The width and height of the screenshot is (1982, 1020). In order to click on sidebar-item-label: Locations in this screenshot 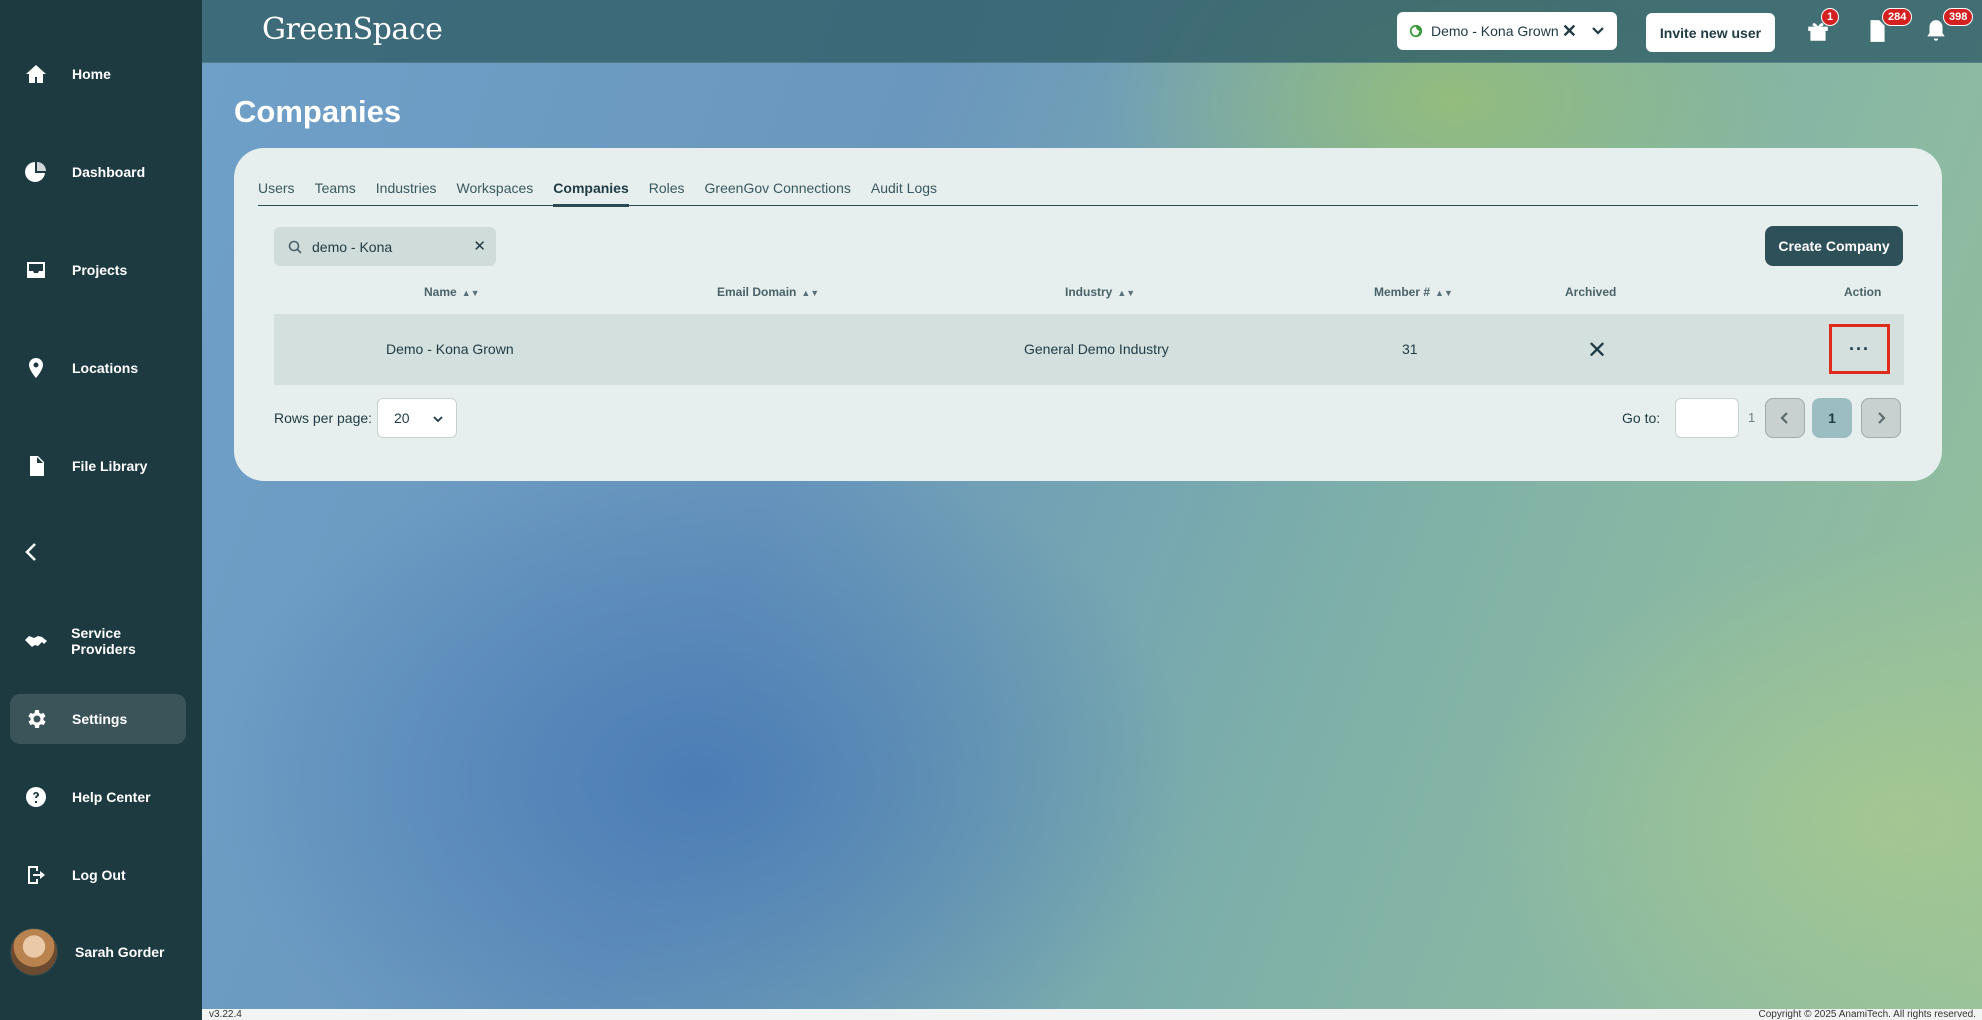, I will do `click(105, 368)`.